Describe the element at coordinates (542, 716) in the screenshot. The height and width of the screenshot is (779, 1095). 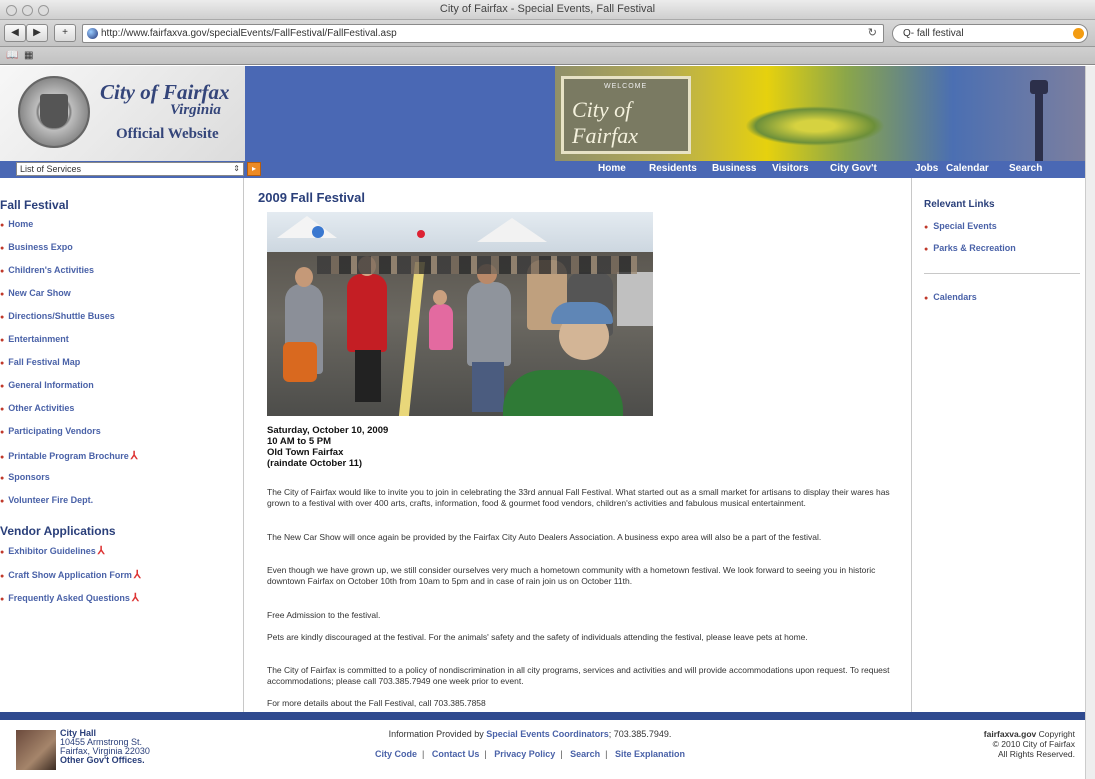
I see `footer-divider-bar` at that location.